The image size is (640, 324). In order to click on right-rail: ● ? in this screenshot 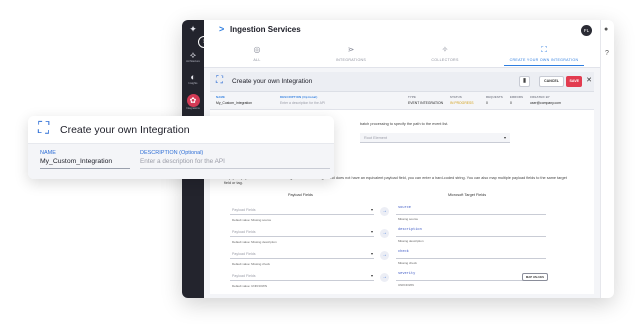, I will do `click(607, 159)`.